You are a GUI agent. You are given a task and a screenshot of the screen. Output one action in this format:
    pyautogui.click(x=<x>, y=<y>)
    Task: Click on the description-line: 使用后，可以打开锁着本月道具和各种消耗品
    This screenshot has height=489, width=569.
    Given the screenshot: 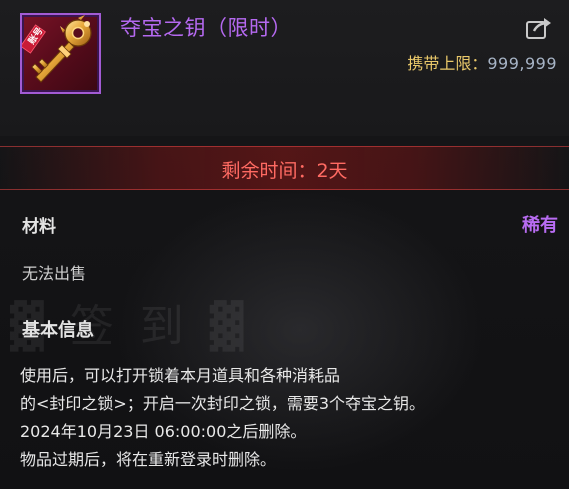 What is the action you would take?
    pyautogui.click(x=180, y=375)
    